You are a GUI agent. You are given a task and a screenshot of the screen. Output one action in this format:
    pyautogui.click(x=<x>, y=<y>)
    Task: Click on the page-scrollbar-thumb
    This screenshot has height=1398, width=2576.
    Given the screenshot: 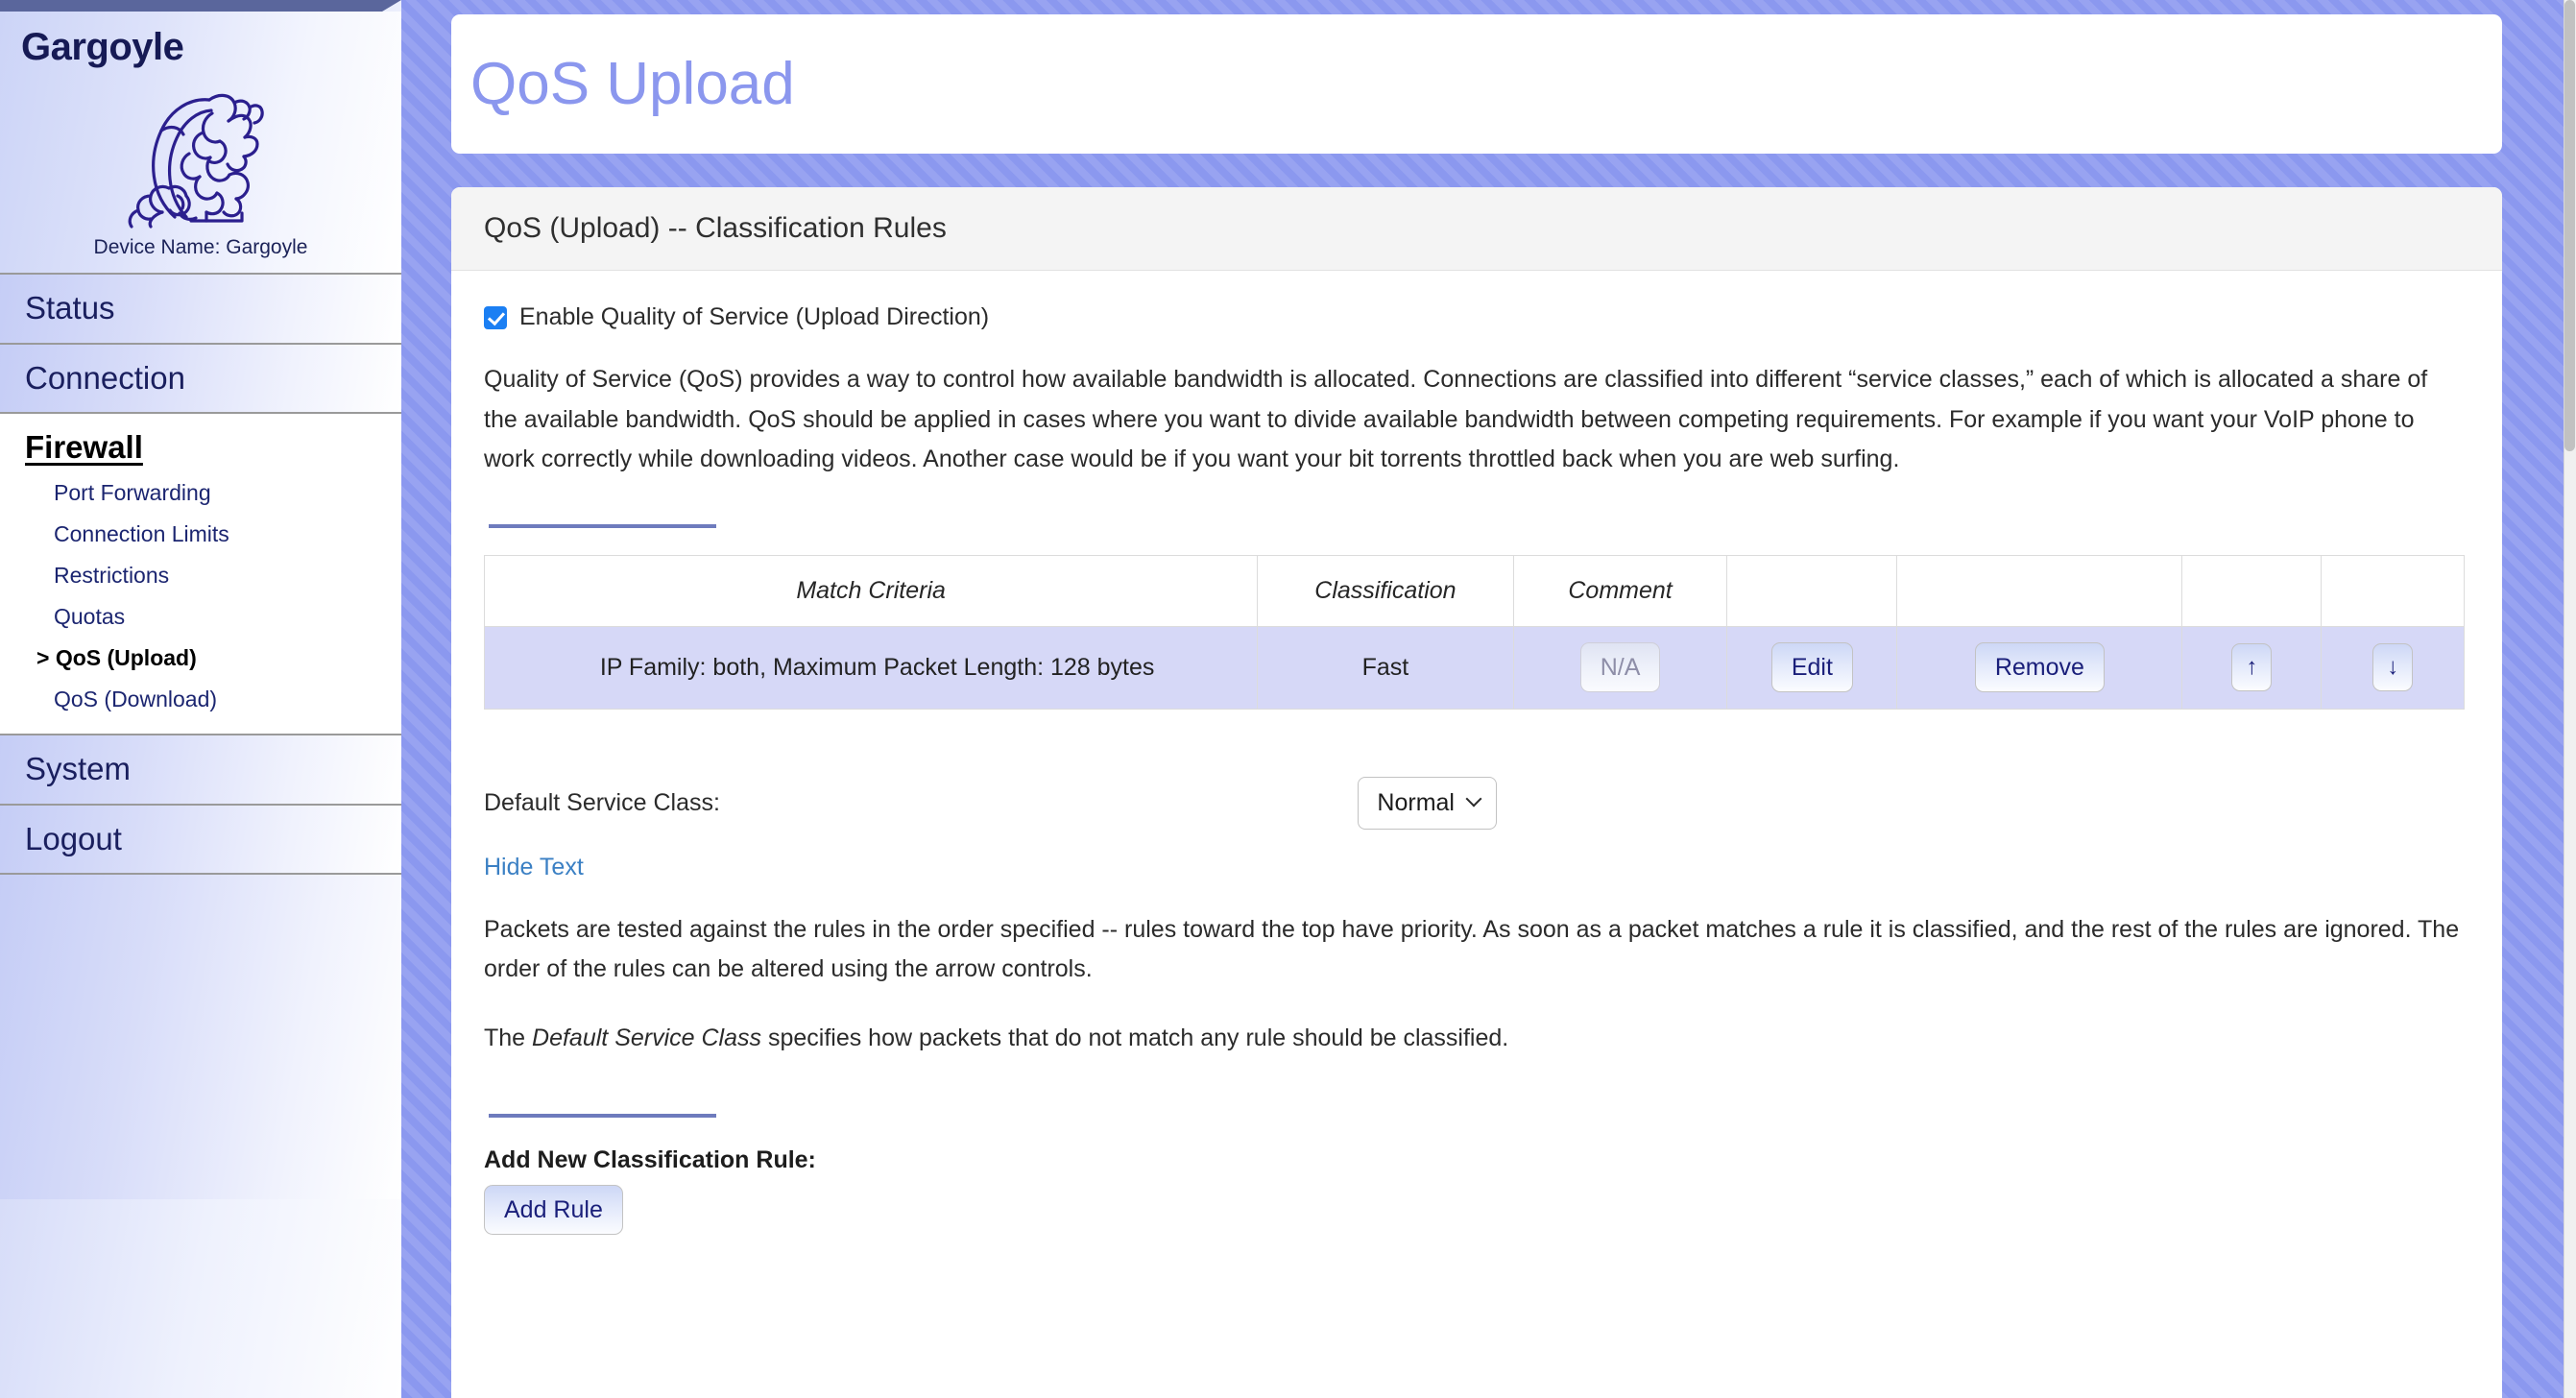 What is the action you would take?
    pyautogui.click(x=2569, y=225)
    